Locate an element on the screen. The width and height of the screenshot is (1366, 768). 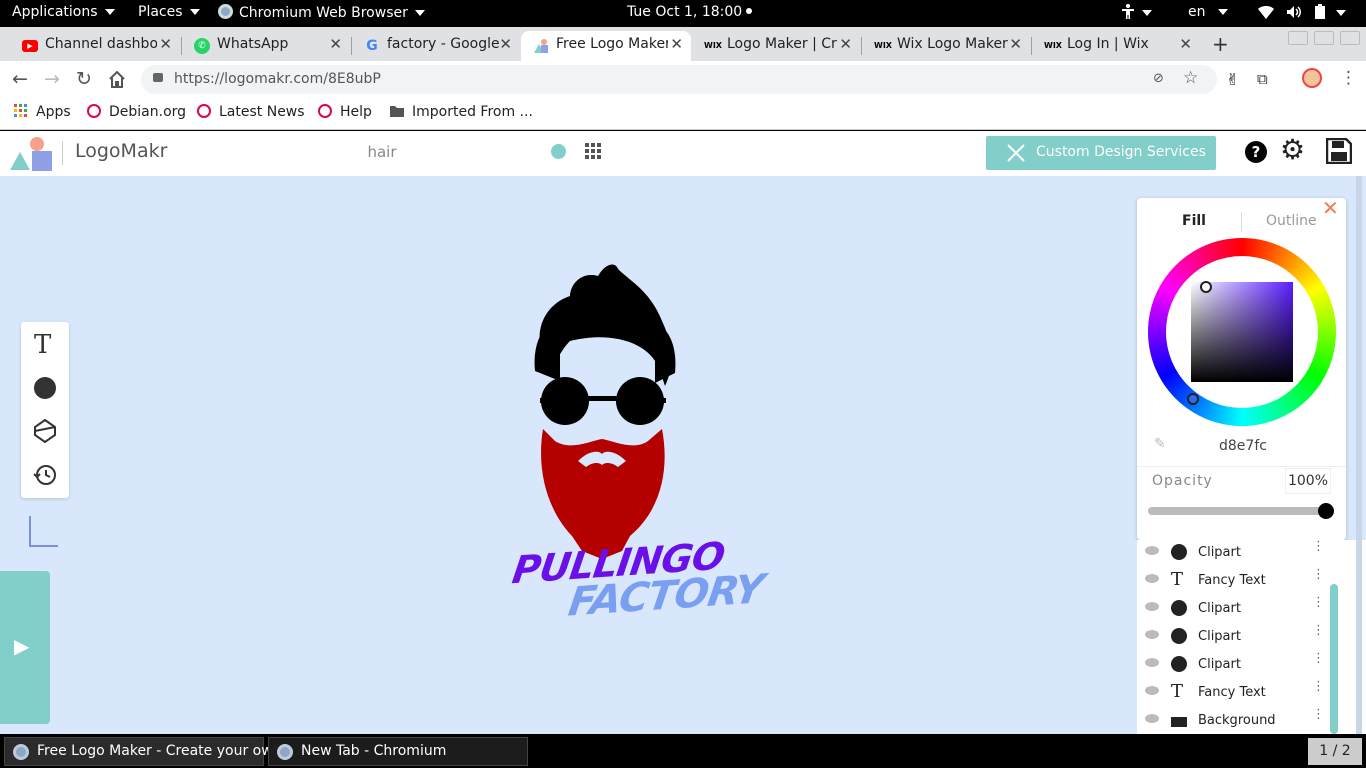
tab-title: WhatsApp is located at coordinates (253, 44).